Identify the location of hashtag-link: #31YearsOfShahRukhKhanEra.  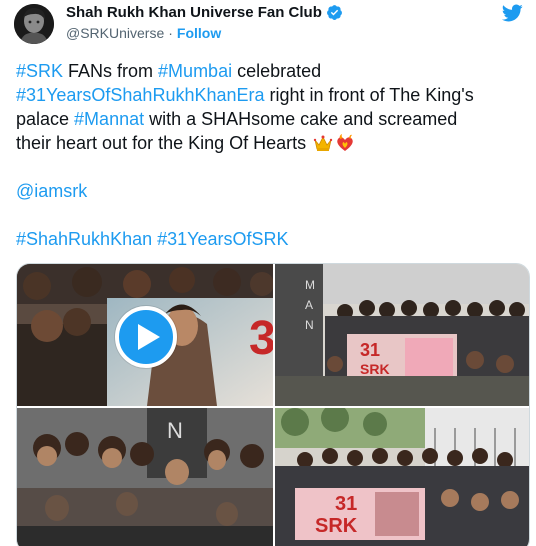
(140, 95).